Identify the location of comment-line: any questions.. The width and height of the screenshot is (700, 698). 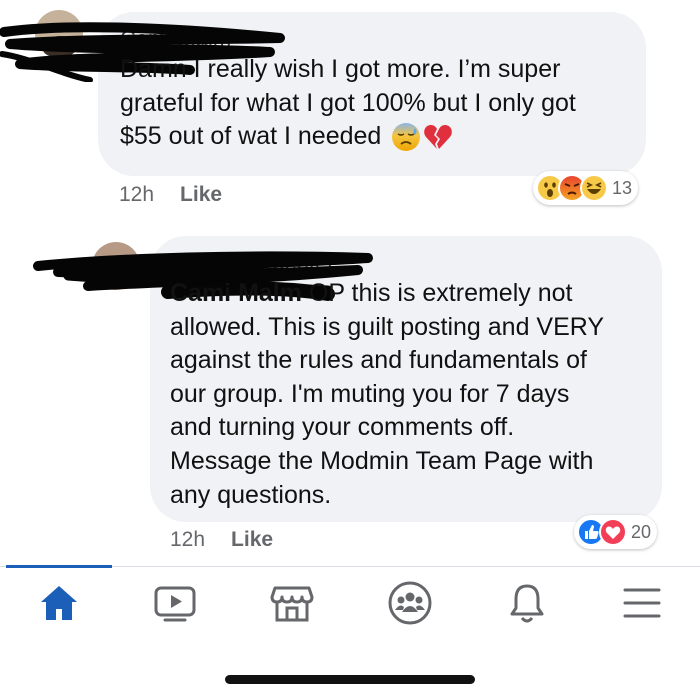
(251, 494).